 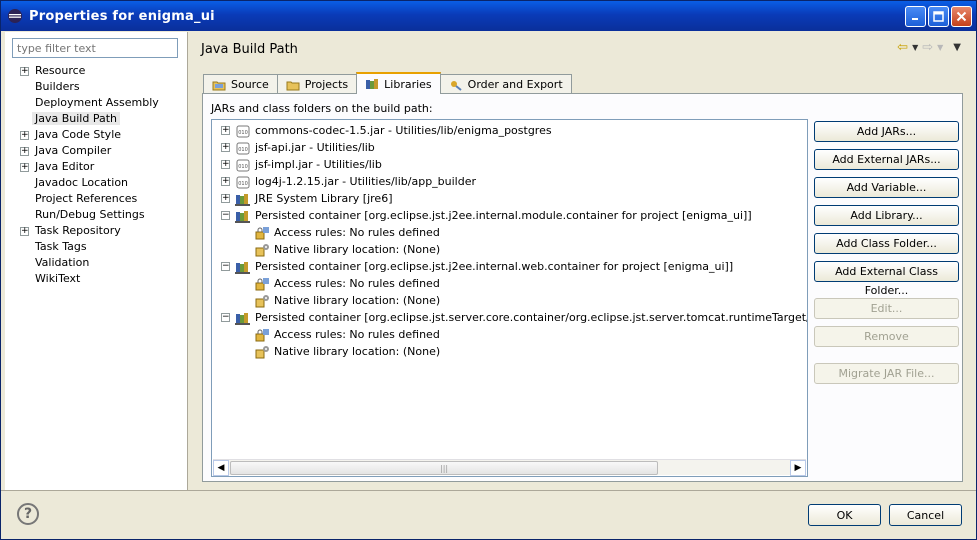 What do you see at coordinates (221, 468) in the screenshot?
I see `scroll-left-button: ◀` at bounding box center [221, 468].